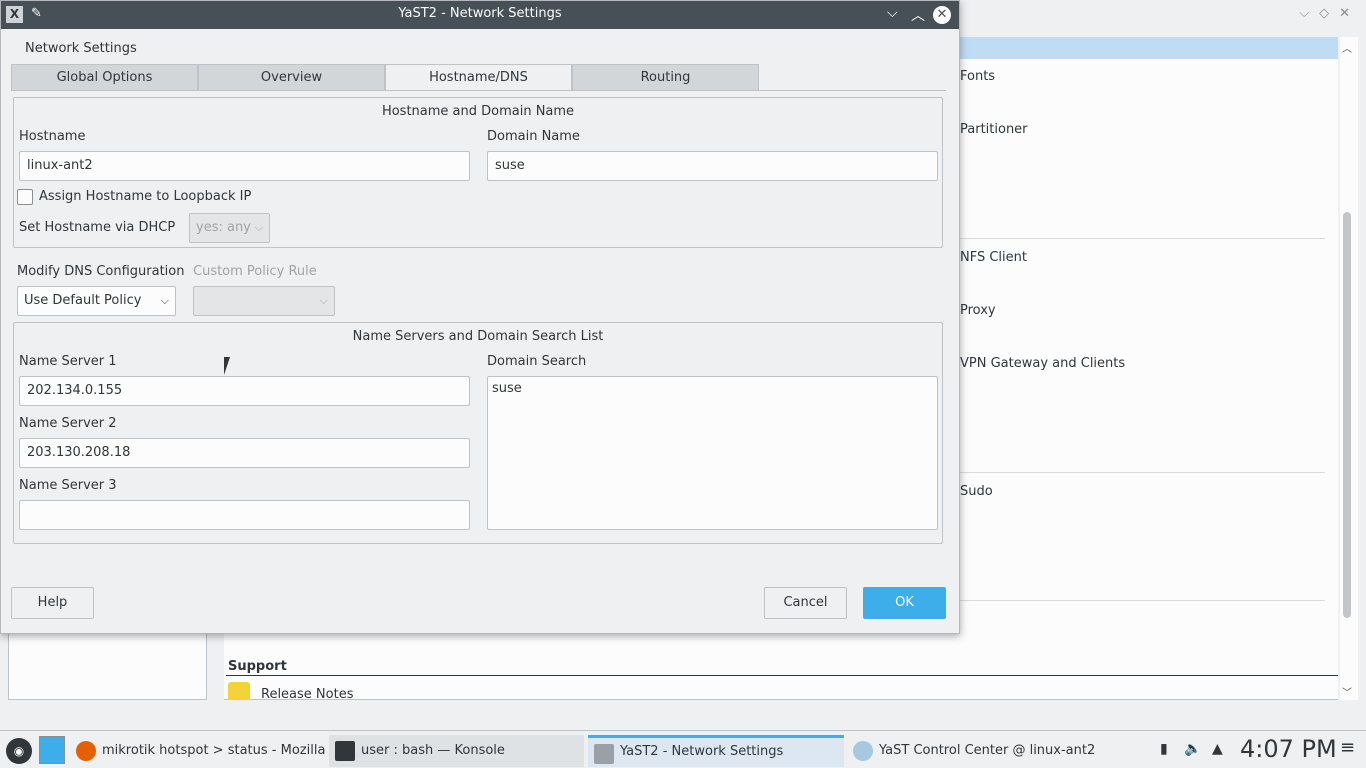 The image size is (1366, 768). What do you see at coordinates (52, 603) in the screenshot?
I see `help-button: Help` at bounding box center [52, 603].